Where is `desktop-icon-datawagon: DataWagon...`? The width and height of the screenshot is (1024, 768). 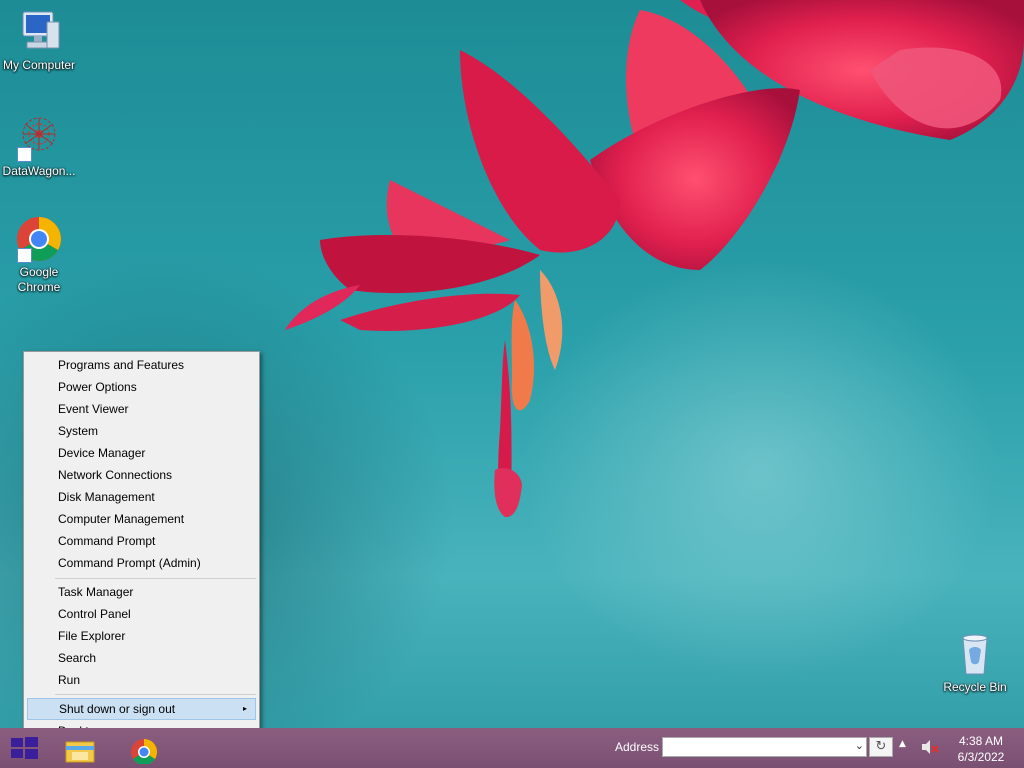
desktop-icon-datawagon: DataWagon... is located at coordinates (39, 146).